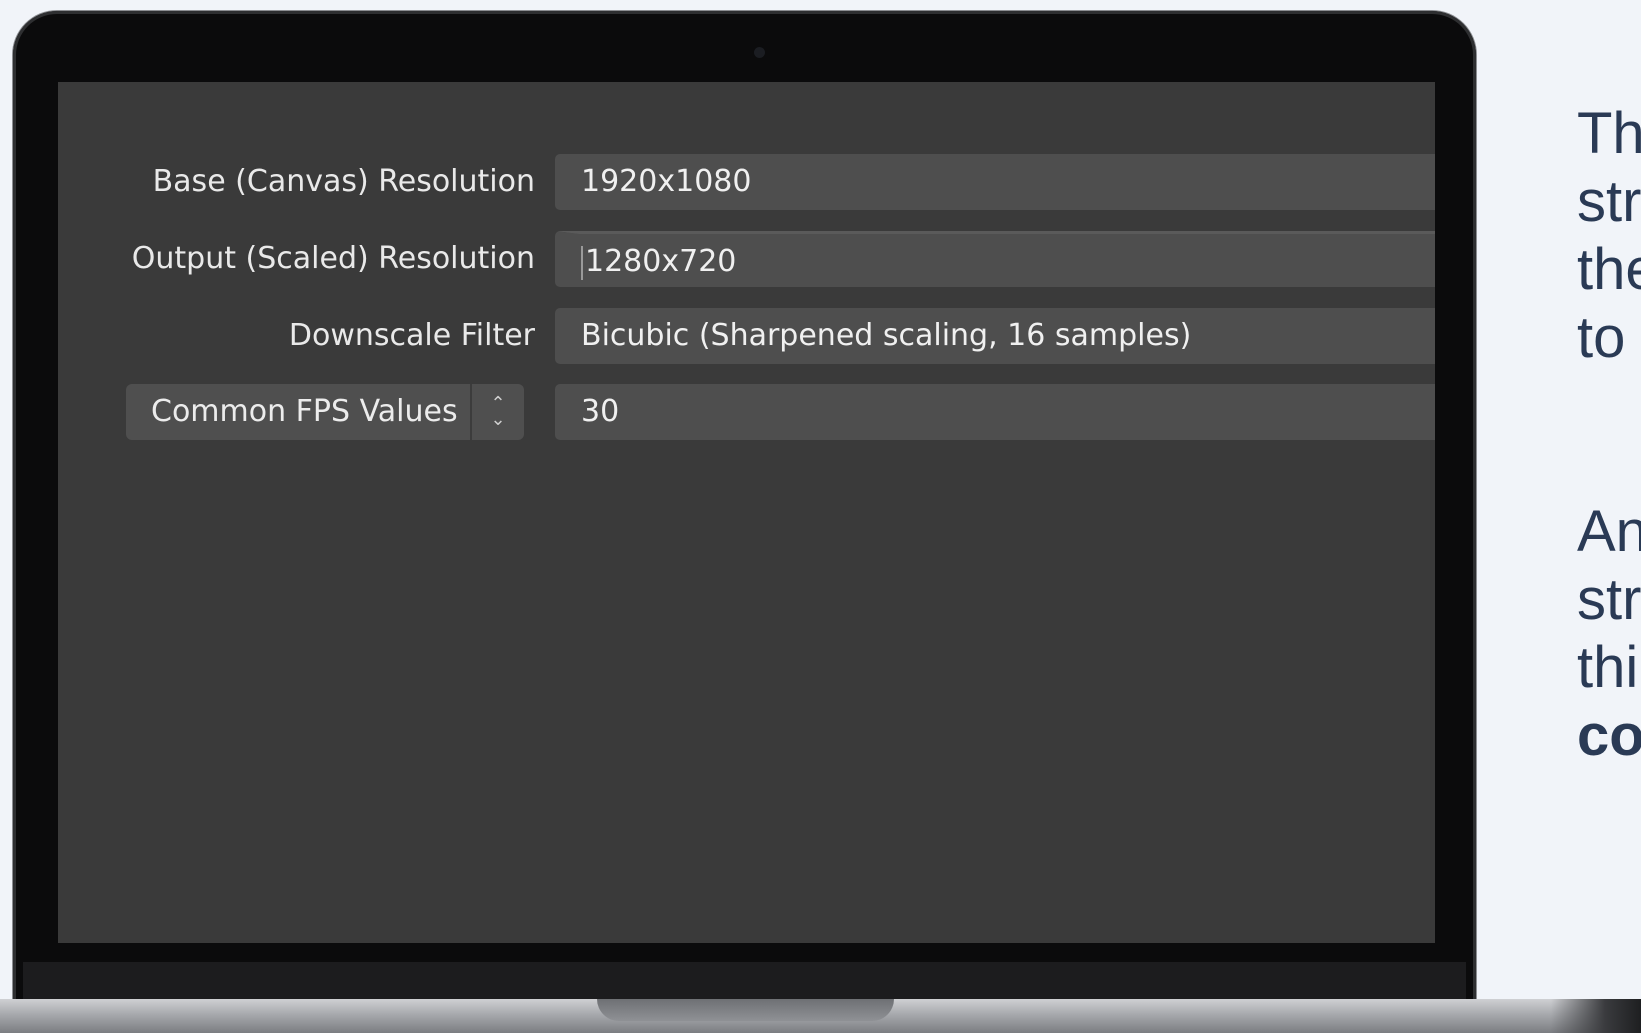  Describe the element at coordinates (1601, 337) in the screenshot. I see `para1-line: to` at that location.